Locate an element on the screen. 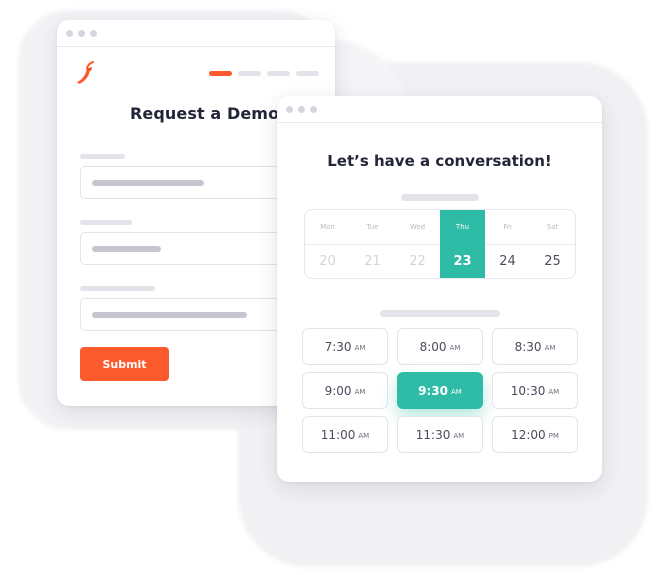 The width and height of the screenshot is (660, 575). weekday-name: Fri is located at coordinates (507, 227).